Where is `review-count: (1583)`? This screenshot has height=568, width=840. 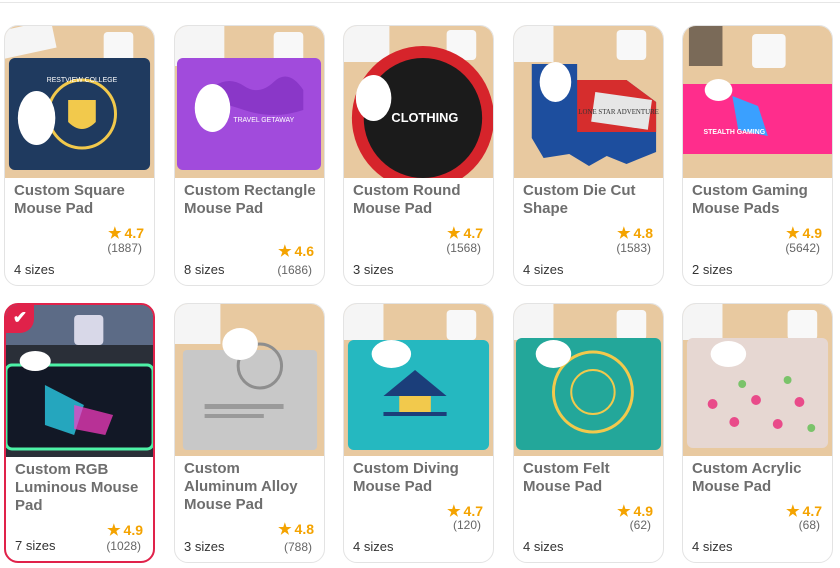 review-count: (1583) is located at coordinates (633, 248).